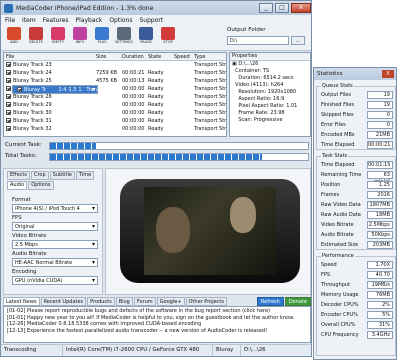 This screenshot has width=398, height=360. What do you see at coordinates (380, 275) in the screenshot?
I see `stat-value: 40.70` at bounding box center [380, 275].